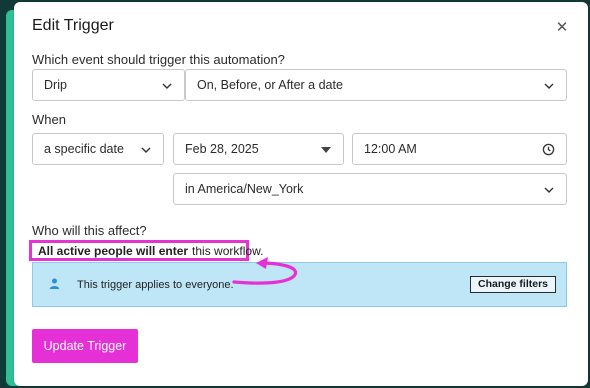  What do you see at coordinates (113, 250) in the screenshot?
I see `warning-bold-text: All active people will enter` at bounding box center [113, 250].